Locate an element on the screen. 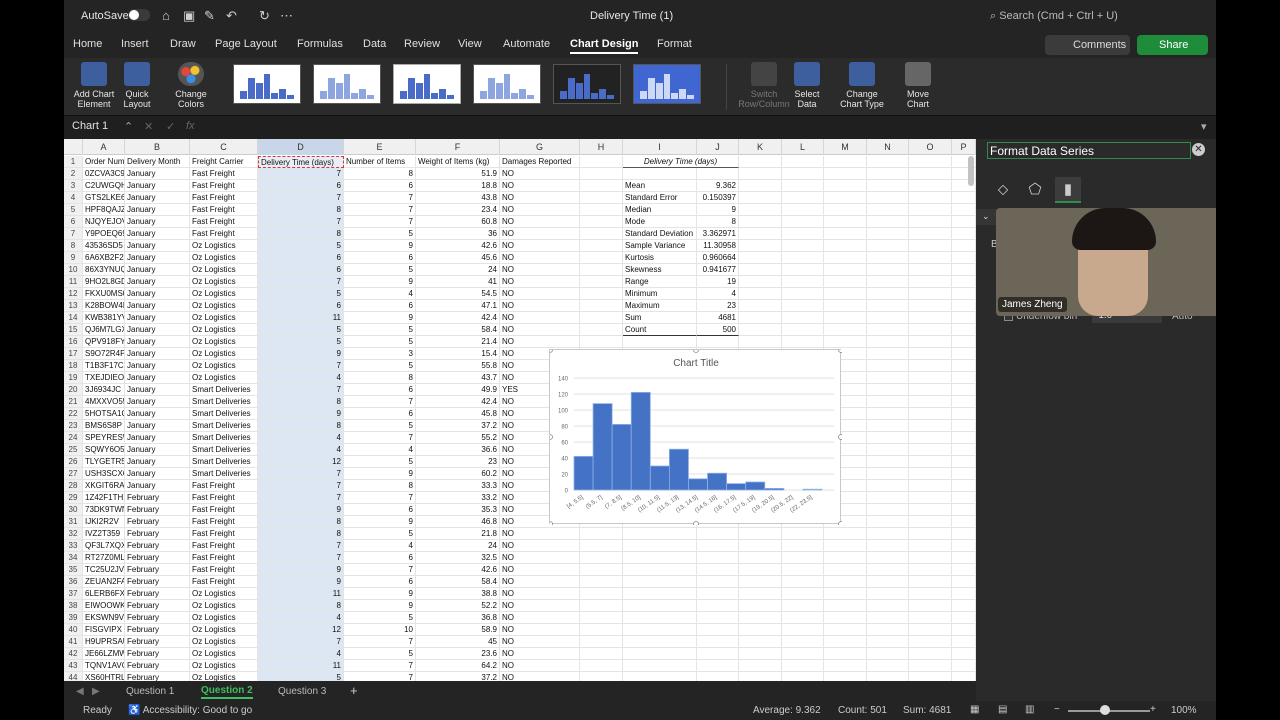  data-cell: XS60HTRL is located at coordinates (104, 676).